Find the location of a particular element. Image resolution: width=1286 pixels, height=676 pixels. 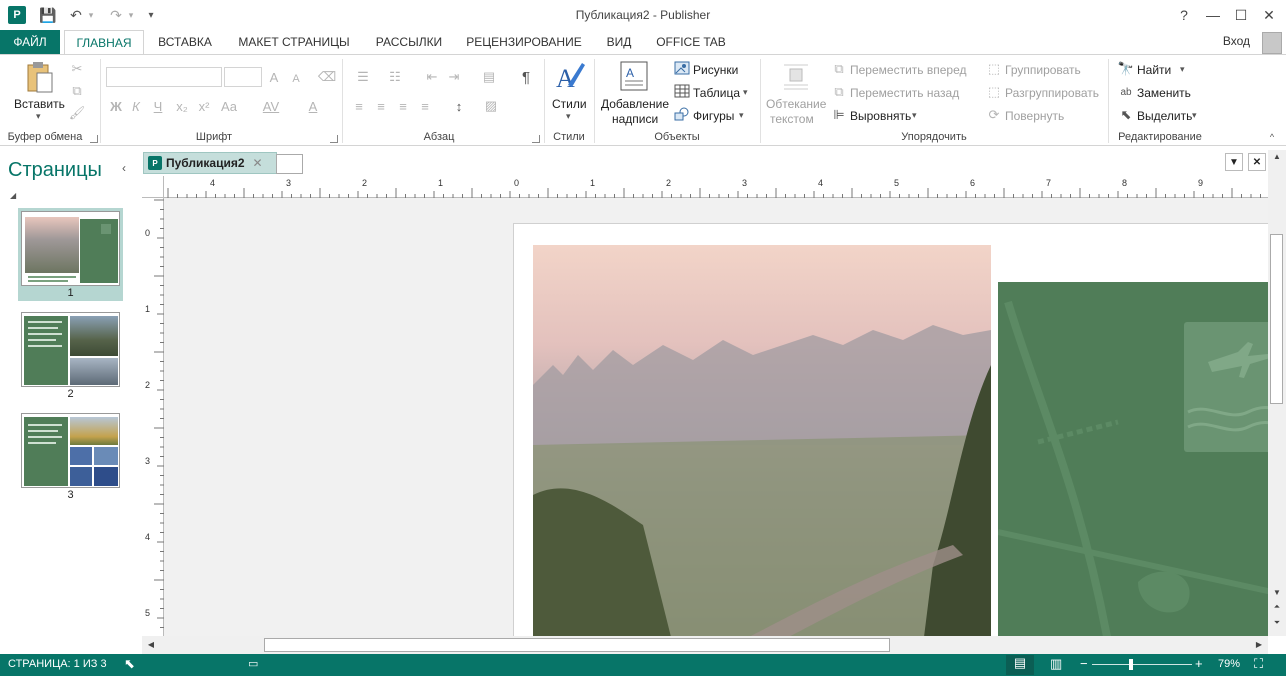

align-center-icon: ≡ is located at coordinates (381, 106).